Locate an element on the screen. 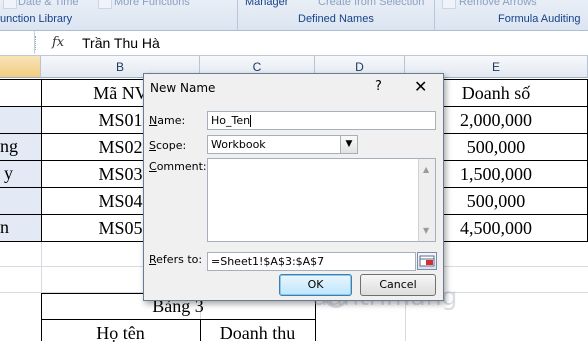 The image size is (588, 346). cell-a4: ng is located at coordinates (20, 146).